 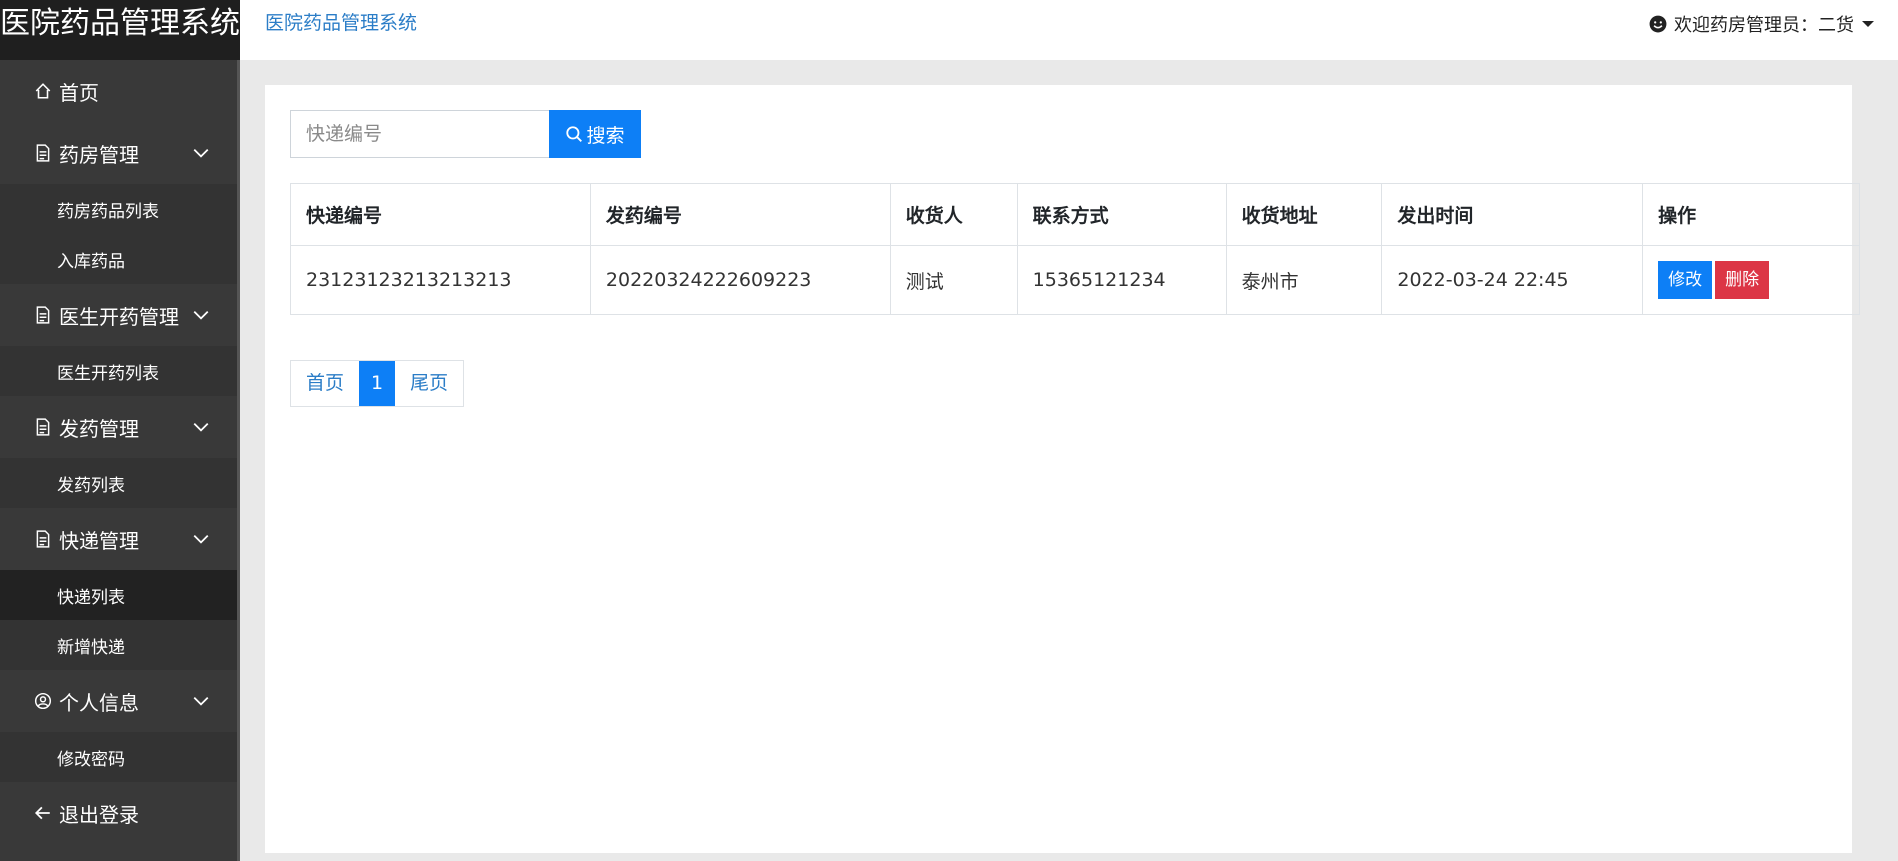 I want to click on sidebar-item-label: 首页, so click(x=79, y=92).